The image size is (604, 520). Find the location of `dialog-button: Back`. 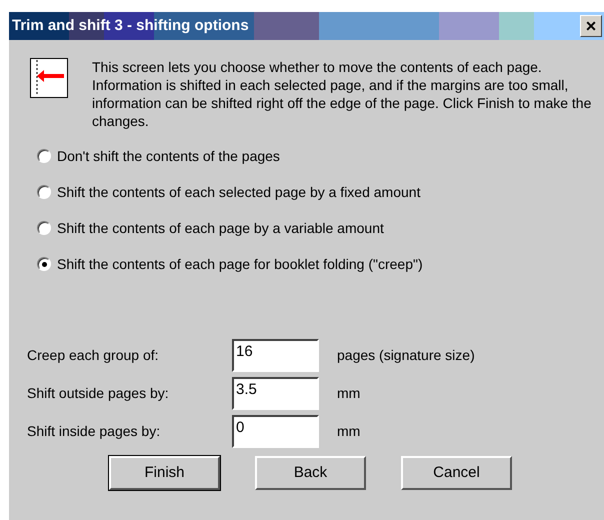

dialog-button: Back is located at coordinates (310, 473).